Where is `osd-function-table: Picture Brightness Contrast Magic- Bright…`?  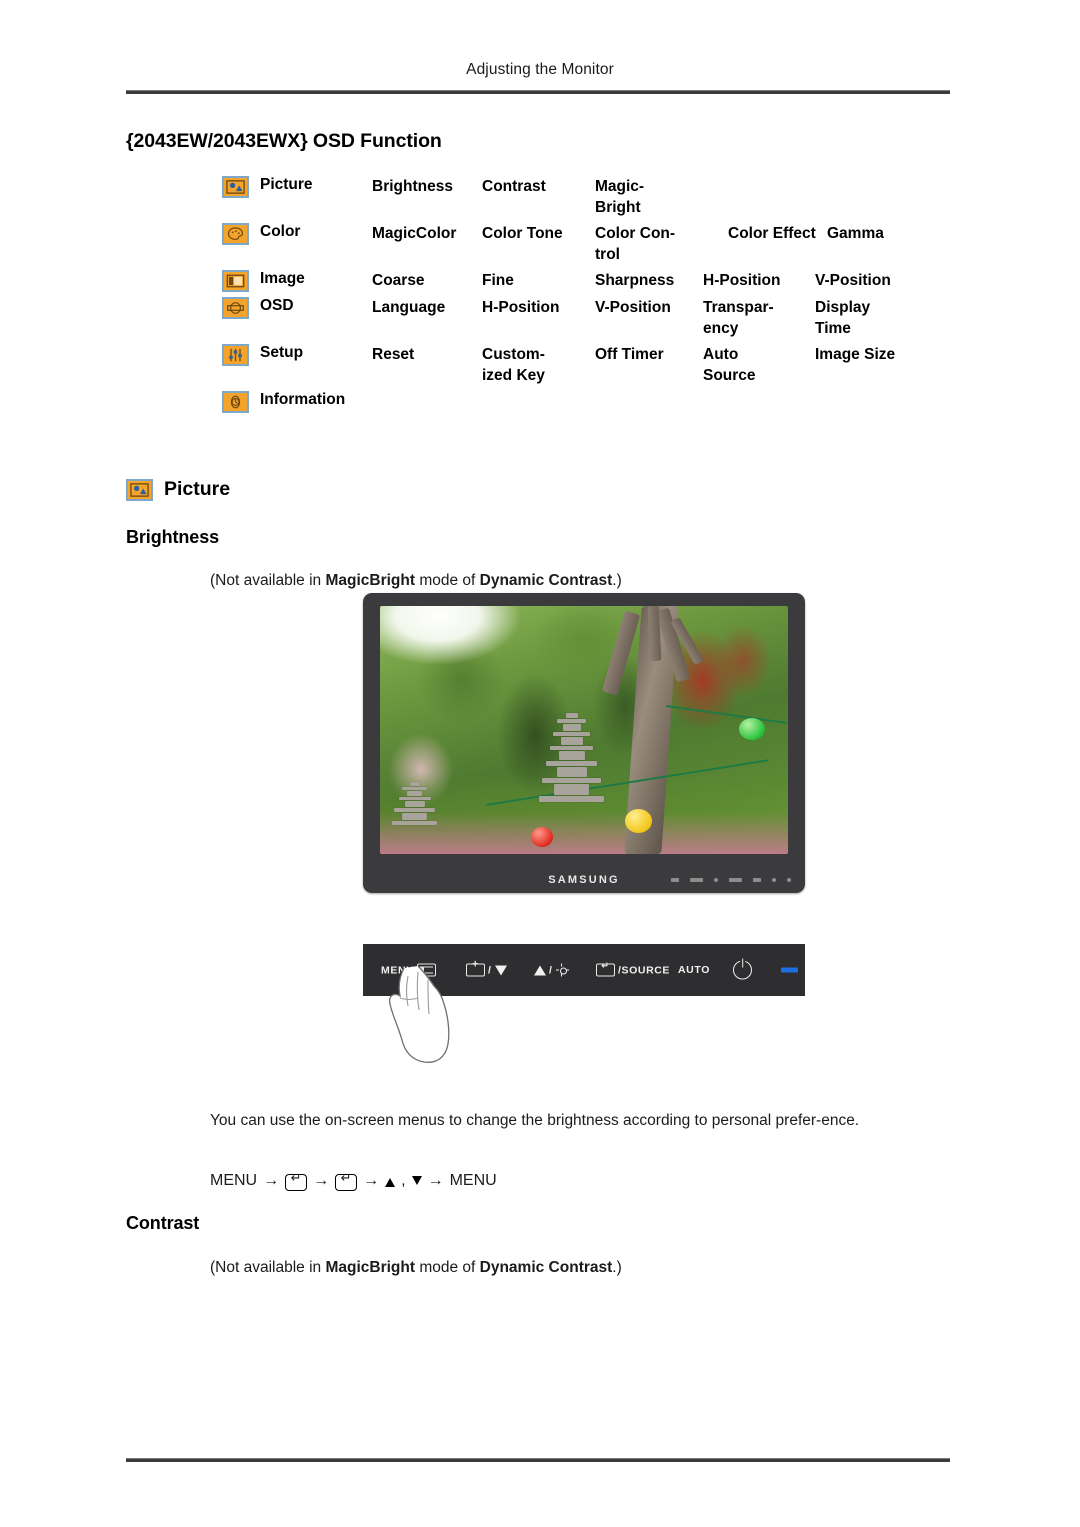
osd-function-table: Picture Brightness Contrast Magic- Bright… is located at coordinates (592, 297).